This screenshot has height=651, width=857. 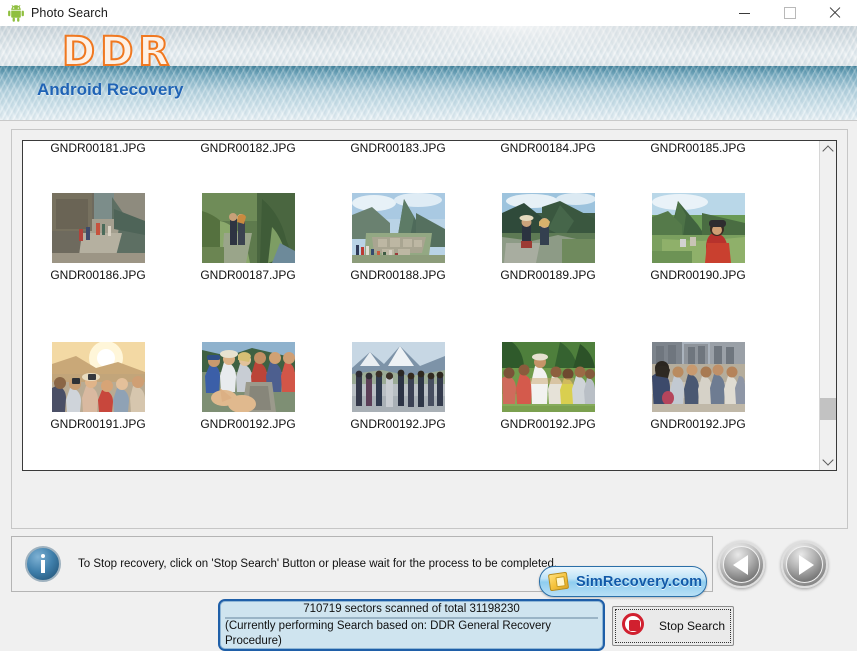 What do you see at coordinates (558, 581) in the screenshot?
I see `sim-card-icon` at bounding box center [558, 581].